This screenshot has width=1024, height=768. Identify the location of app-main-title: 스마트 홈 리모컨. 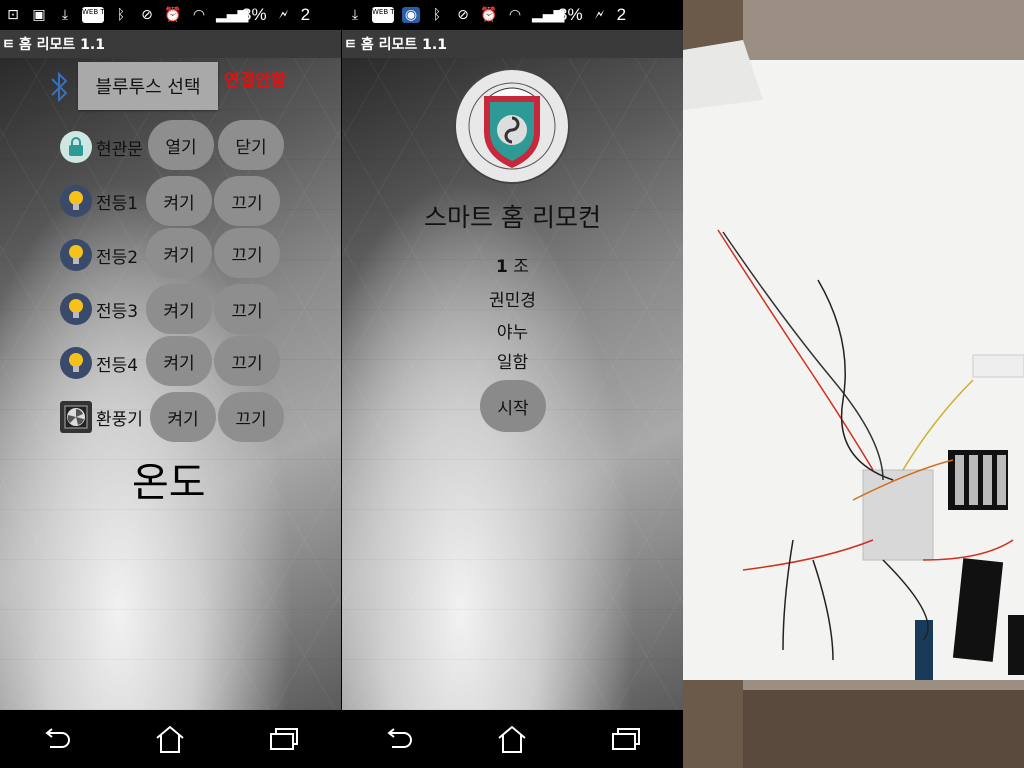
(512, 217).